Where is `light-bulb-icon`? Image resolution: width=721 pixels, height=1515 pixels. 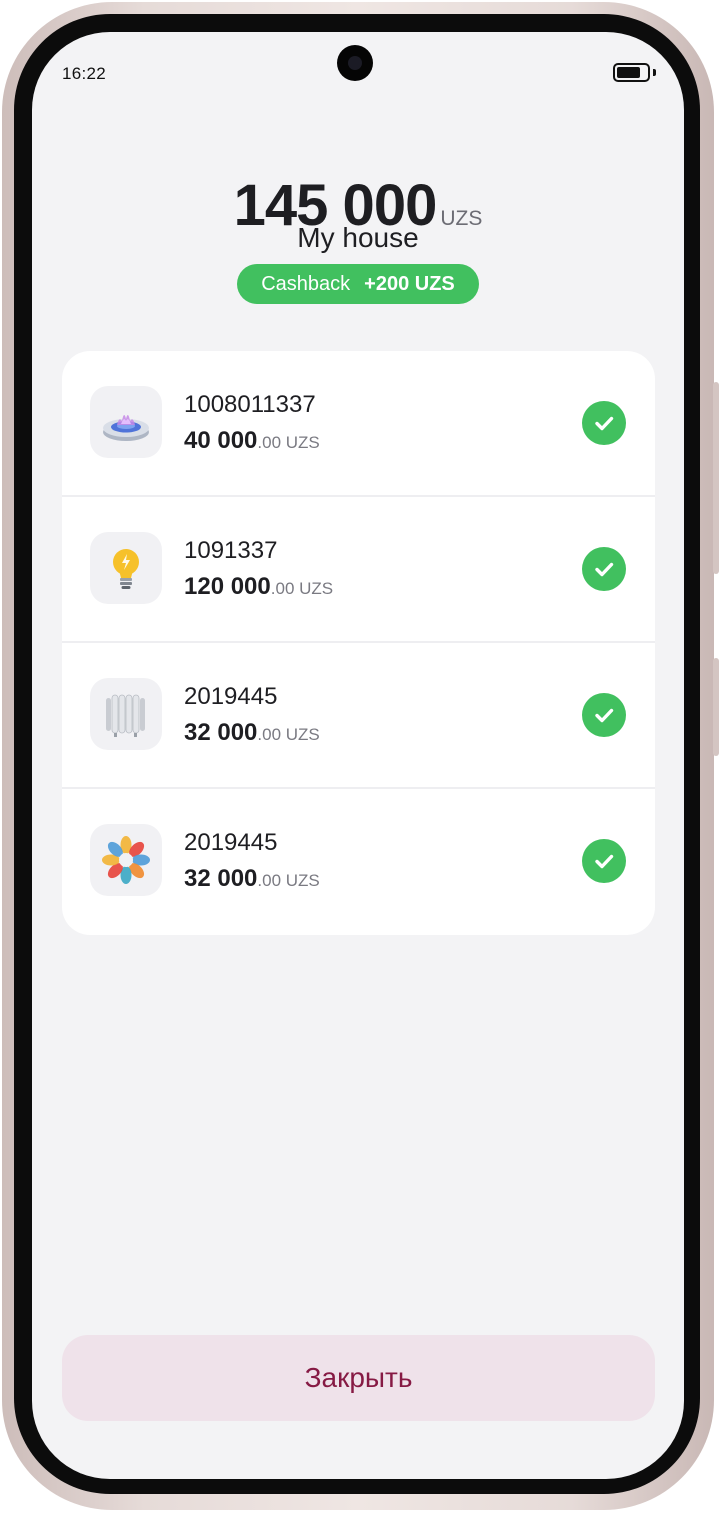
light-bulb-icon is located at coordinates (126, 568).